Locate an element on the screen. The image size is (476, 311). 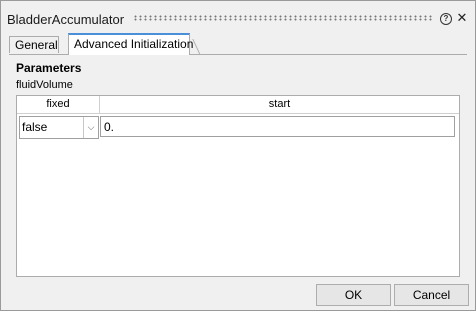
window-title: BladderAccumulator is located at coordinates (66, 19).